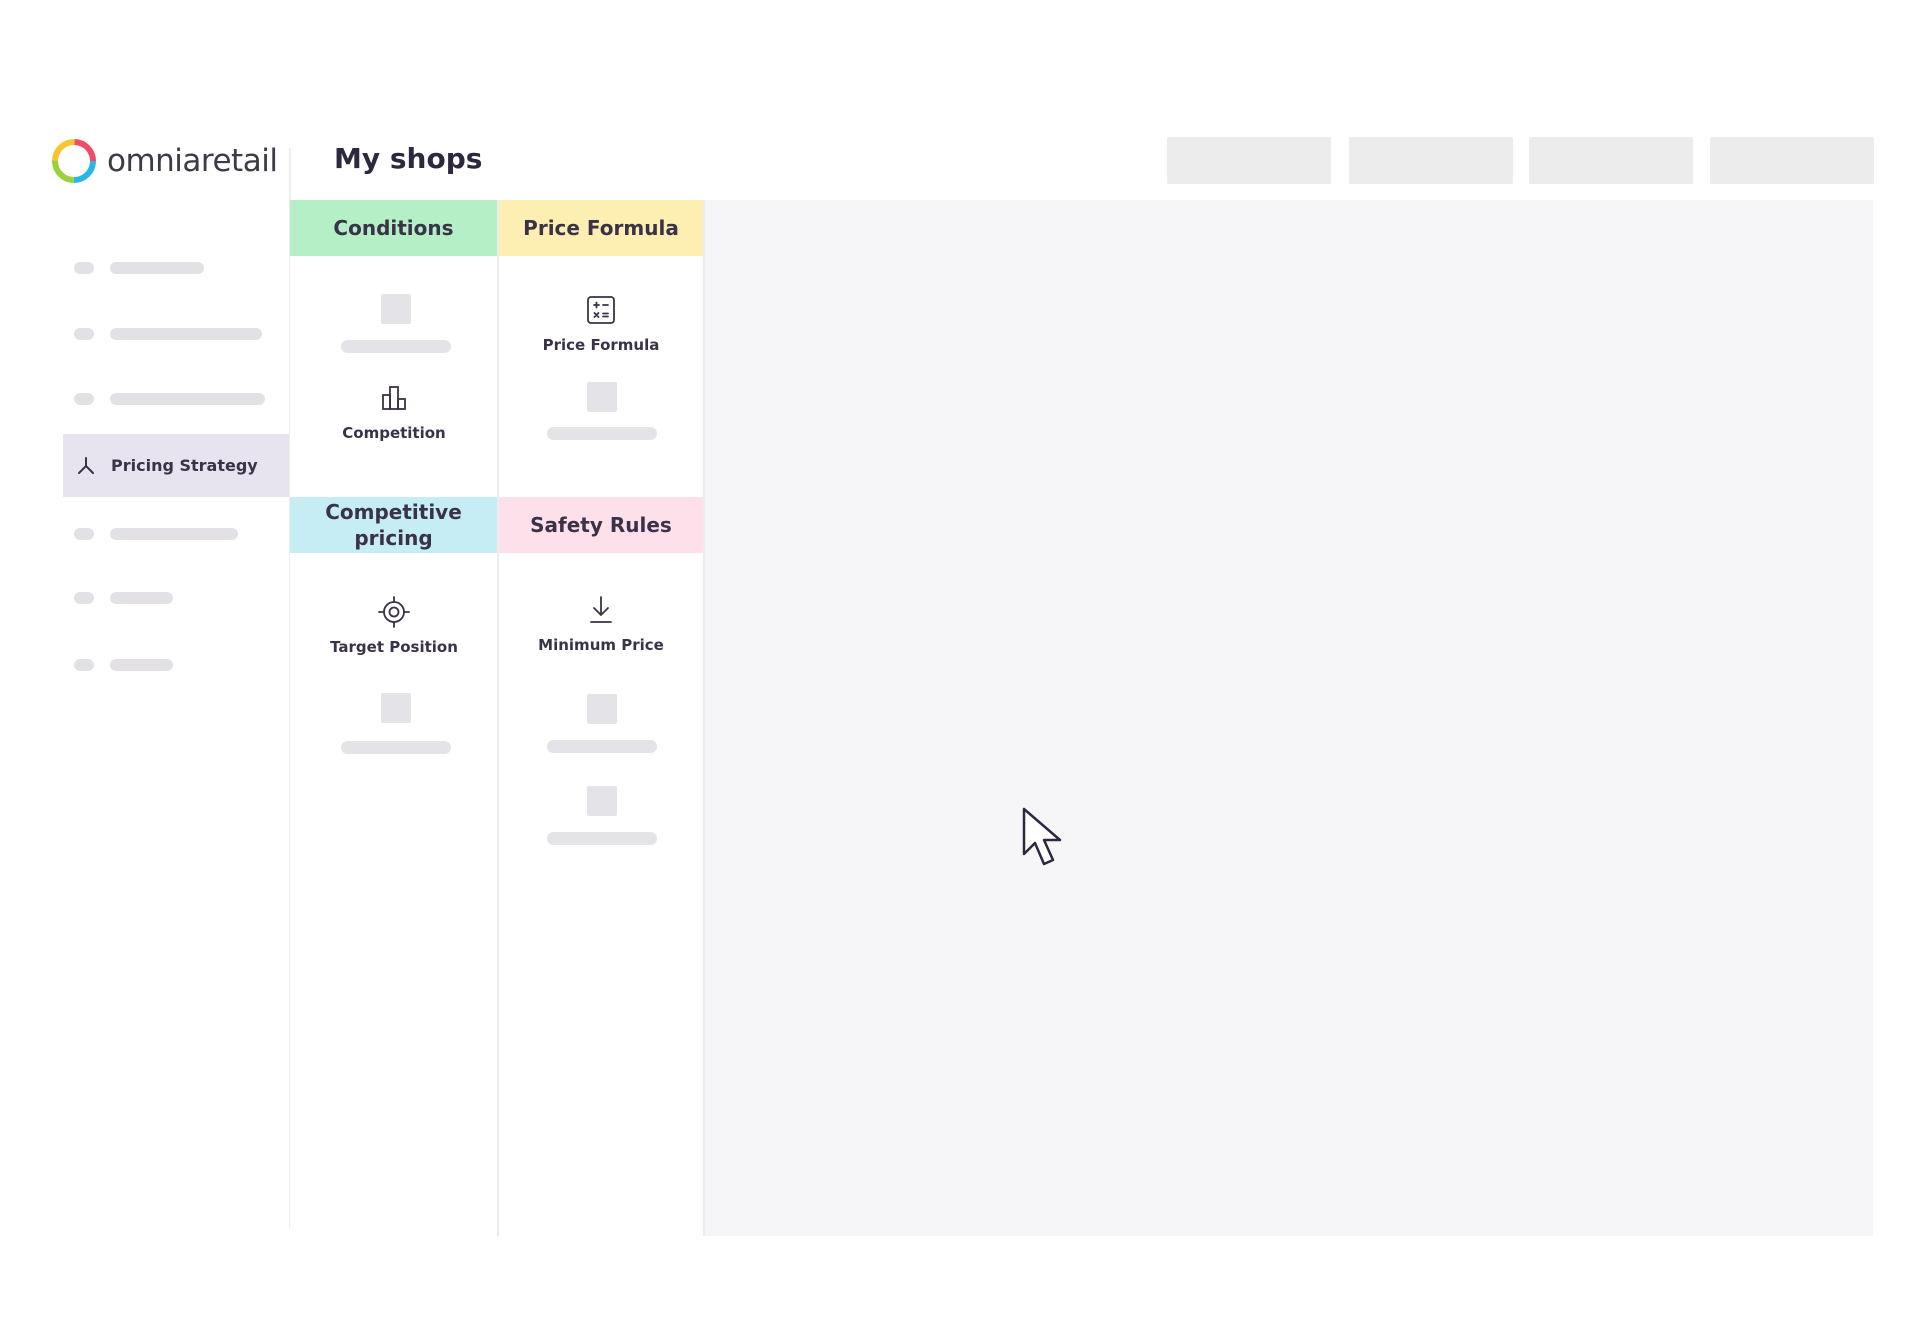  Describe the element at coordinates (601, 645) in the screenshot. I see `tool-label: Minimum Price` at that location.